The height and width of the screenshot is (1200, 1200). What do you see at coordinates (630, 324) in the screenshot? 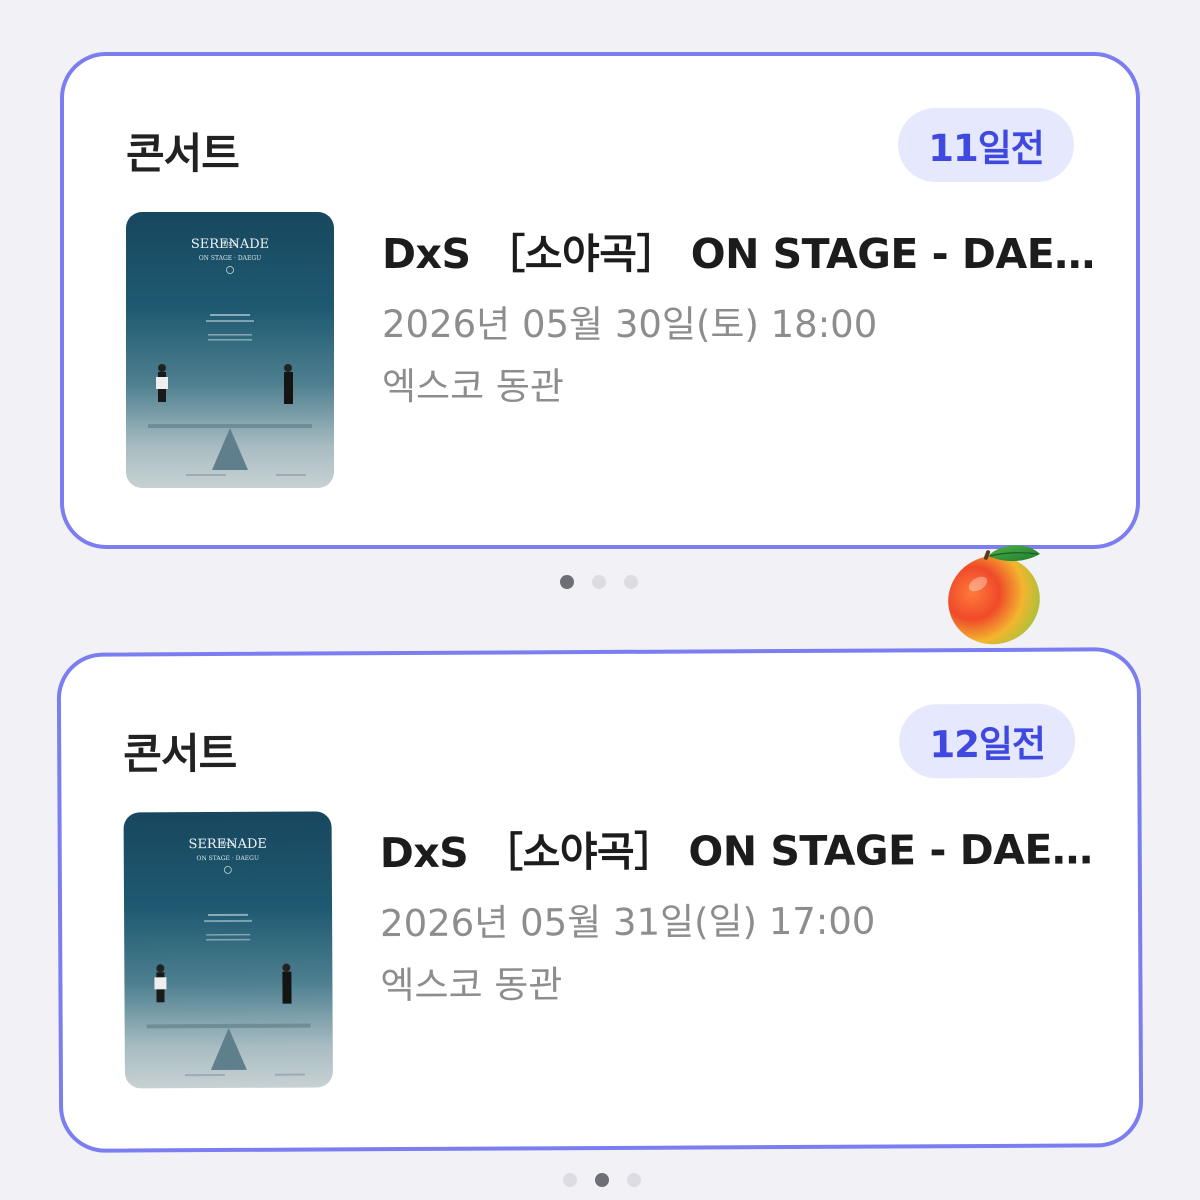
I see `event-datetime: 2026년 05월 30일(토) 18:00` at bounding box center [630, 324].